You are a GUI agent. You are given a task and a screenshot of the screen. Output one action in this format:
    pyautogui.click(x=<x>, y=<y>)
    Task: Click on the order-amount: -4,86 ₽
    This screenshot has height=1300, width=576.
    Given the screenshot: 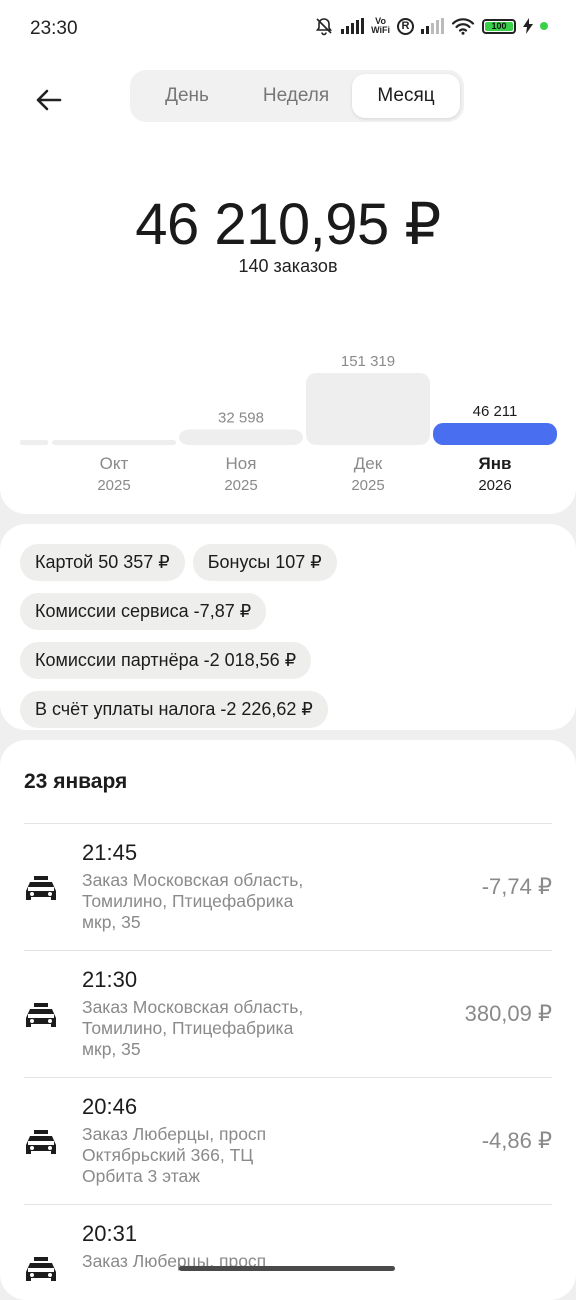 What is the action you would take?
    pyautogui.click(x=516, y=1140)
    